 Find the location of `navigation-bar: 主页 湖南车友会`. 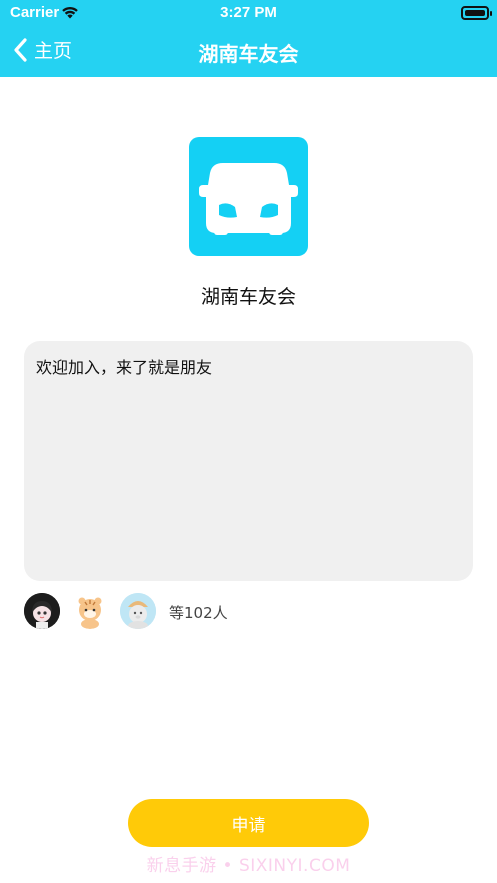

navigation-bar: 主页 湖南车友会 is located at coordinates (248, 51).